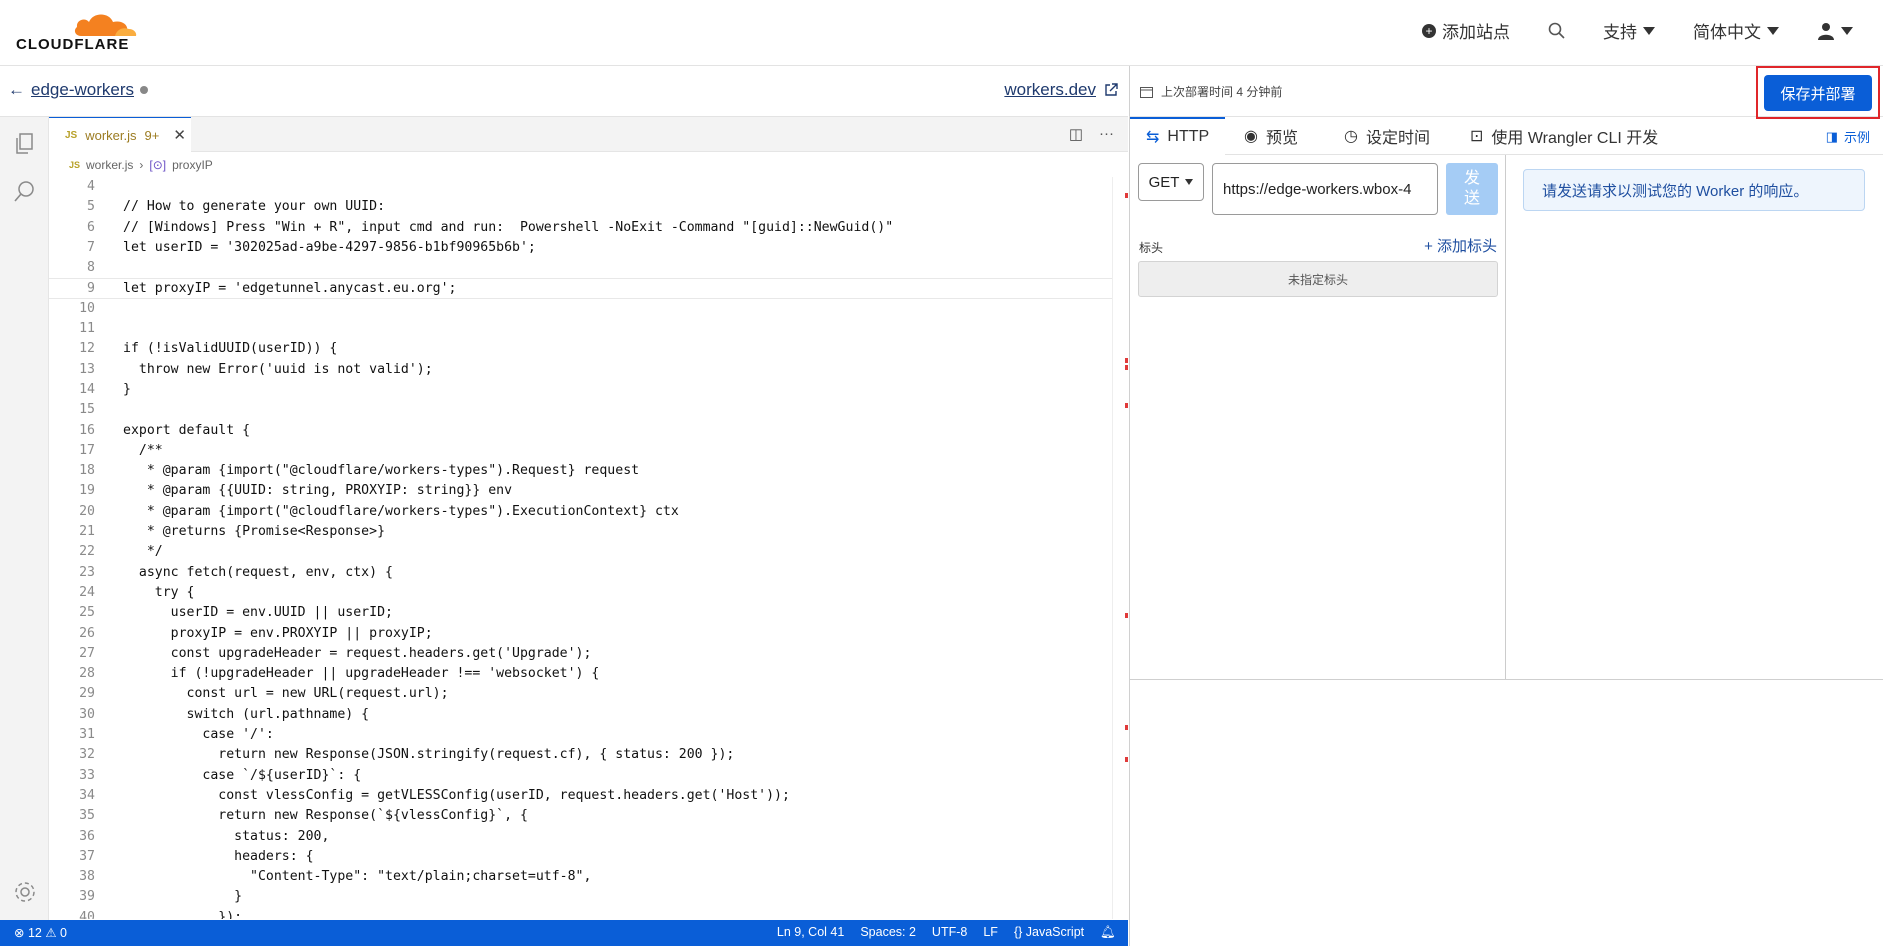  What do you see at coordinates (278, 370) in the screenshot?
I see `code-text: throw new Error('uuid is not valid');` at bounding box center [278, 370].